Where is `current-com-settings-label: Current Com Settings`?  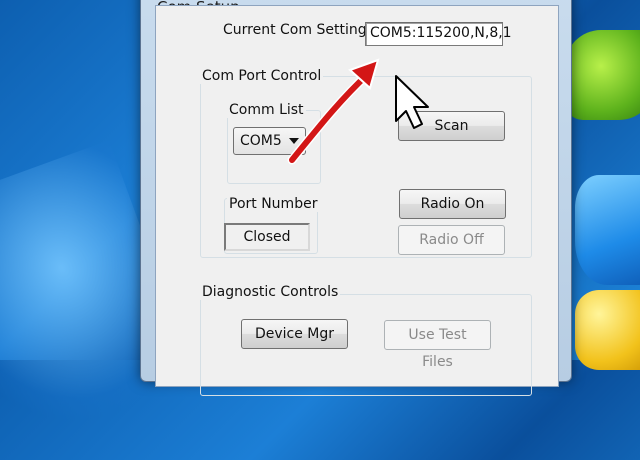 current-com-settings-label: Current Com Settings is located at coordinates (298, 30).